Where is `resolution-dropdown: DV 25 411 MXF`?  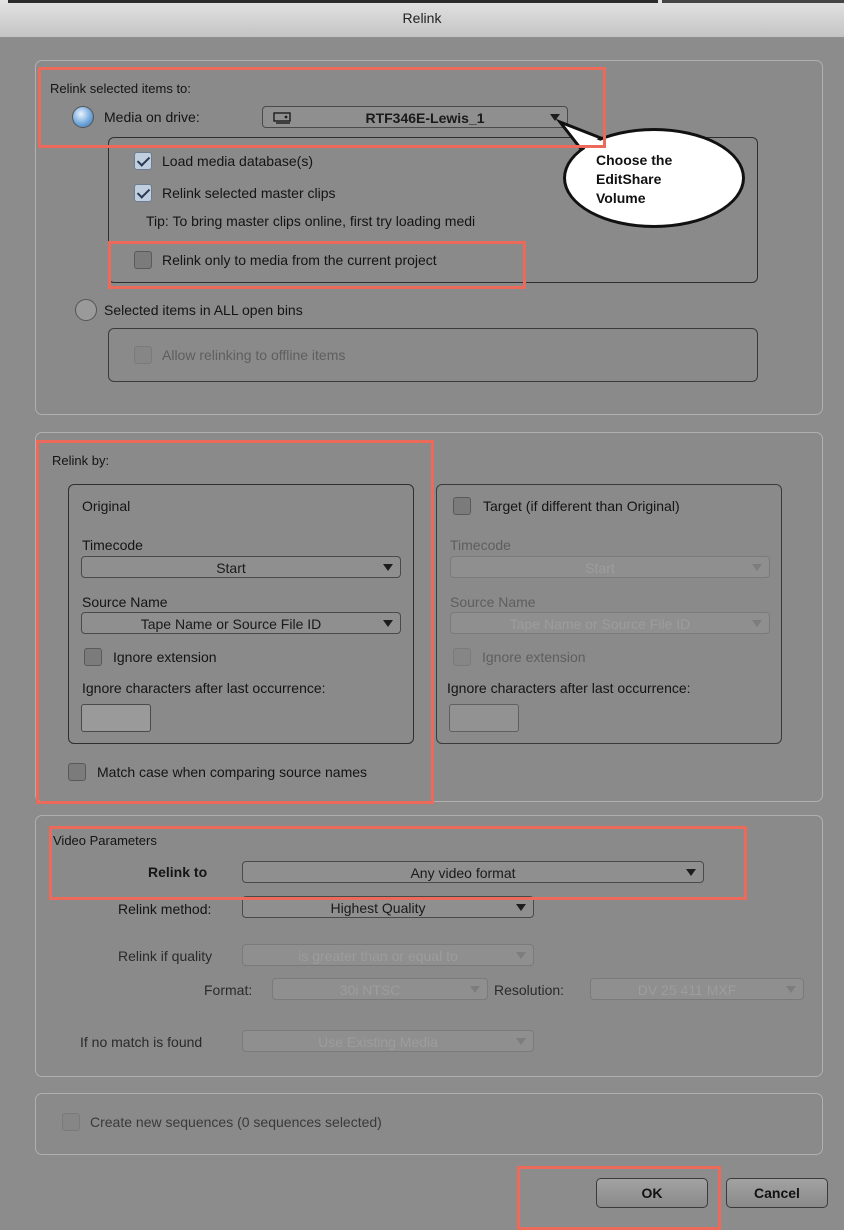 resolution-dropdown: DV 25 411 MXF is located at coordinates (697, 989).